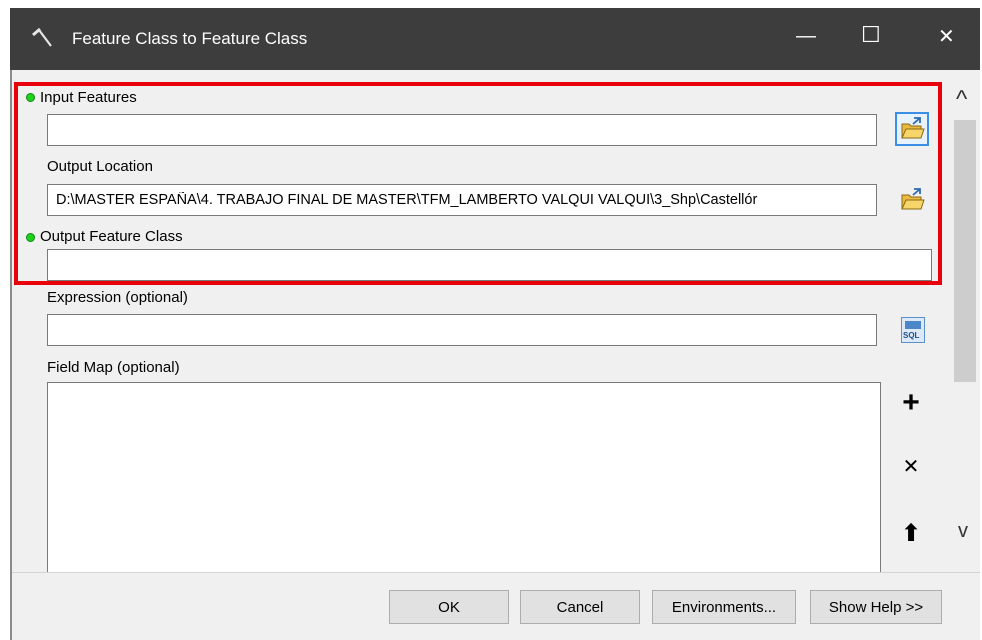 The image size is (982, 640). What do you see at coordinates (42, 38) in the screenshot?
I see `tool-hammer-icon` at bounding box center [42, 38].